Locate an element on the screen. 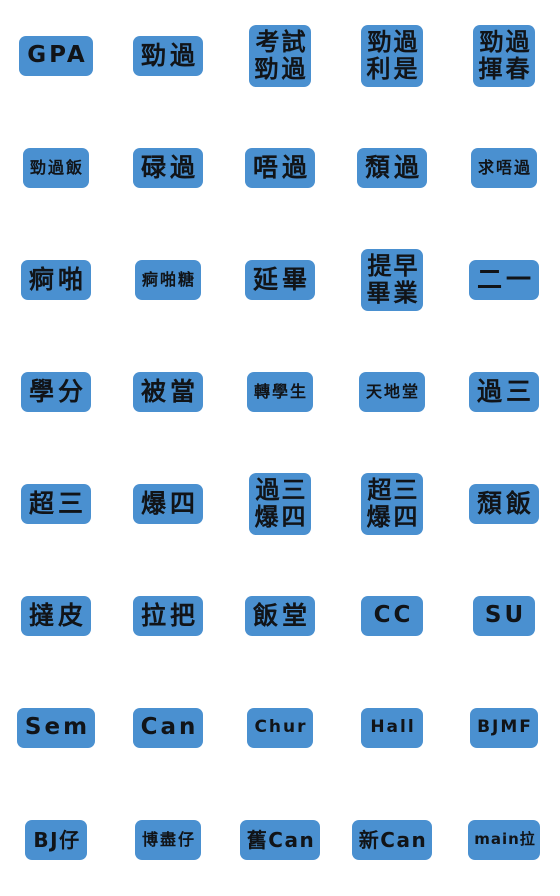 This screenshot has width=560, height=896. sticker-25-line-1: 頹飯 is located at coordinates (505, 503).